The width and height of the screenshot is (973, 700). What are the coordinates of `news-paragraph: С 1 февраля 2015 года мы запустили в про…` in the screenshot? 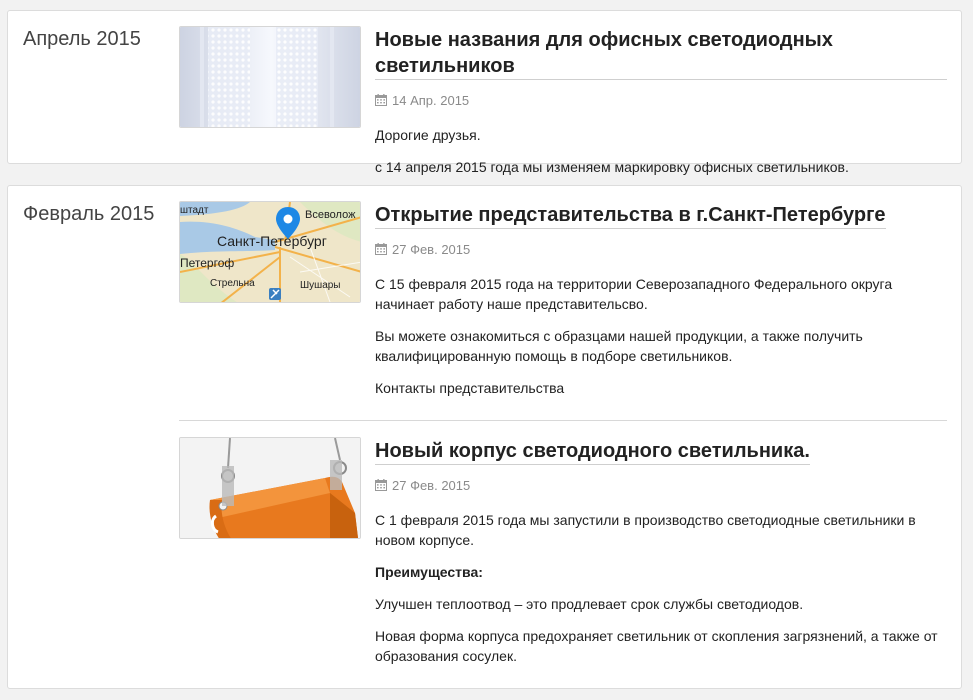 It's located at (645, 530).